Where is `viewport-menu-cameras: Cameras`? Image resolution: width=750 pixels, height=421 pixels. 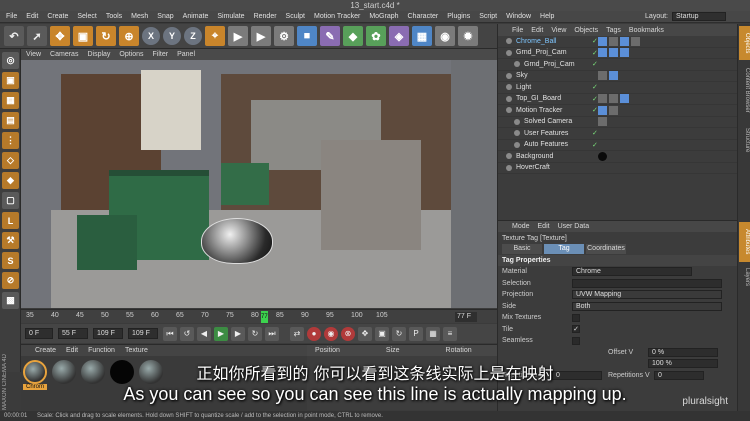
viewport-menu-cameras: Cameras is located at coordinates (64, 54).